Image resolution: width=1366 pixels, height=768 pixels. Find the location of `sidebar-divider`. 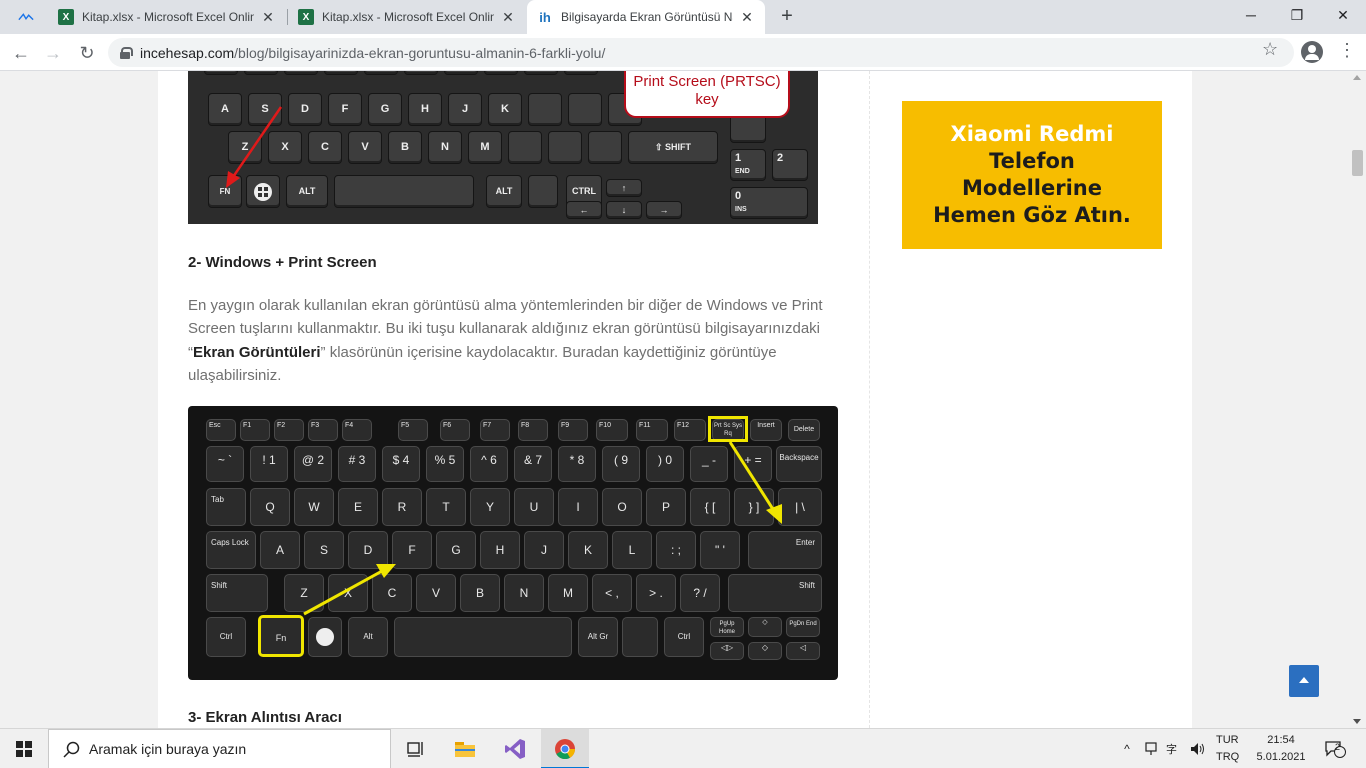

sidebar-divider is located at coordinates (869, 399).